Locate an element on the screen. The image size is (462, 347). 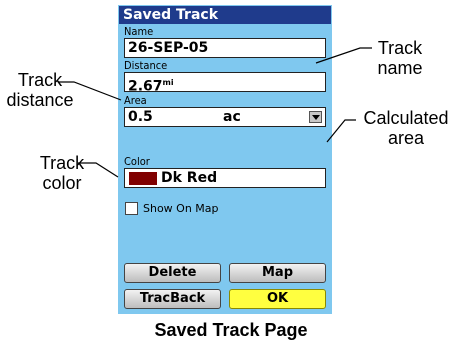
calculated-area-annotation-line2: area is located at coordinates (406, 138).